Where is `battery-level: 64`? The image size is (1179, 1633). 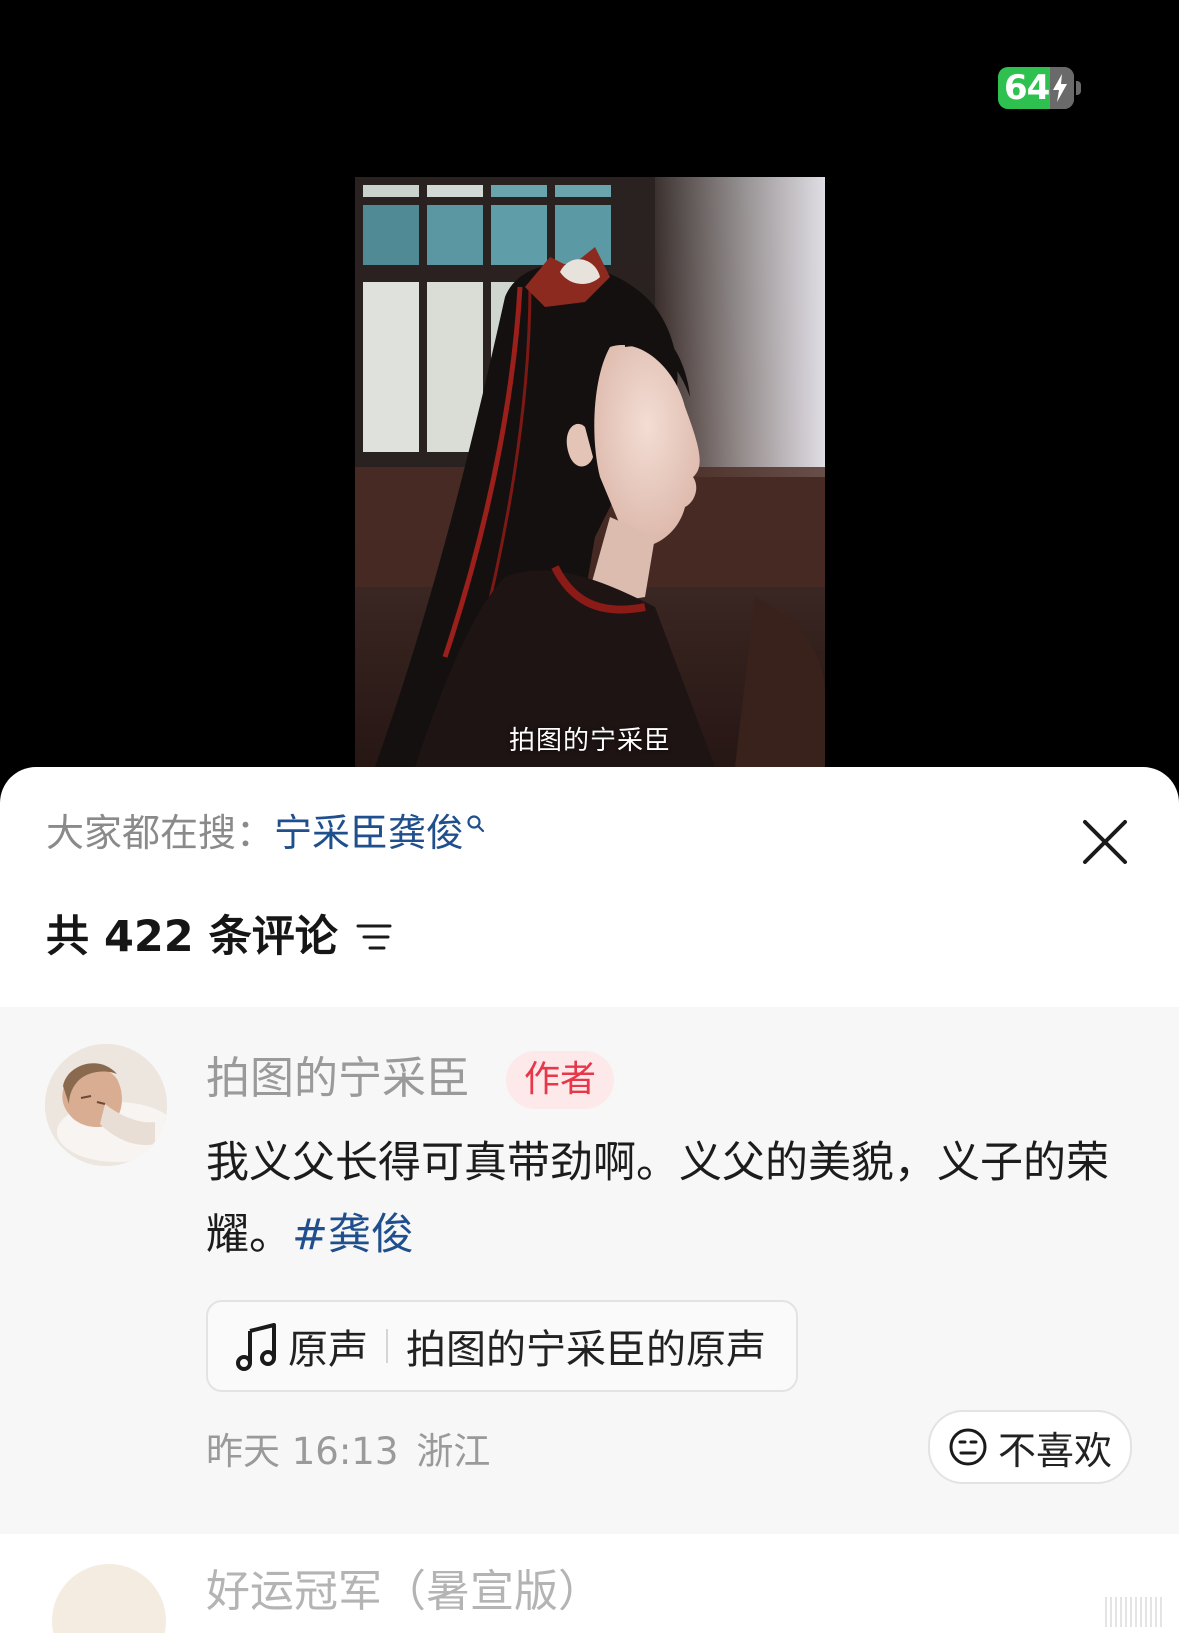
battery-level: 64 is located at coordinates (1027, 88).